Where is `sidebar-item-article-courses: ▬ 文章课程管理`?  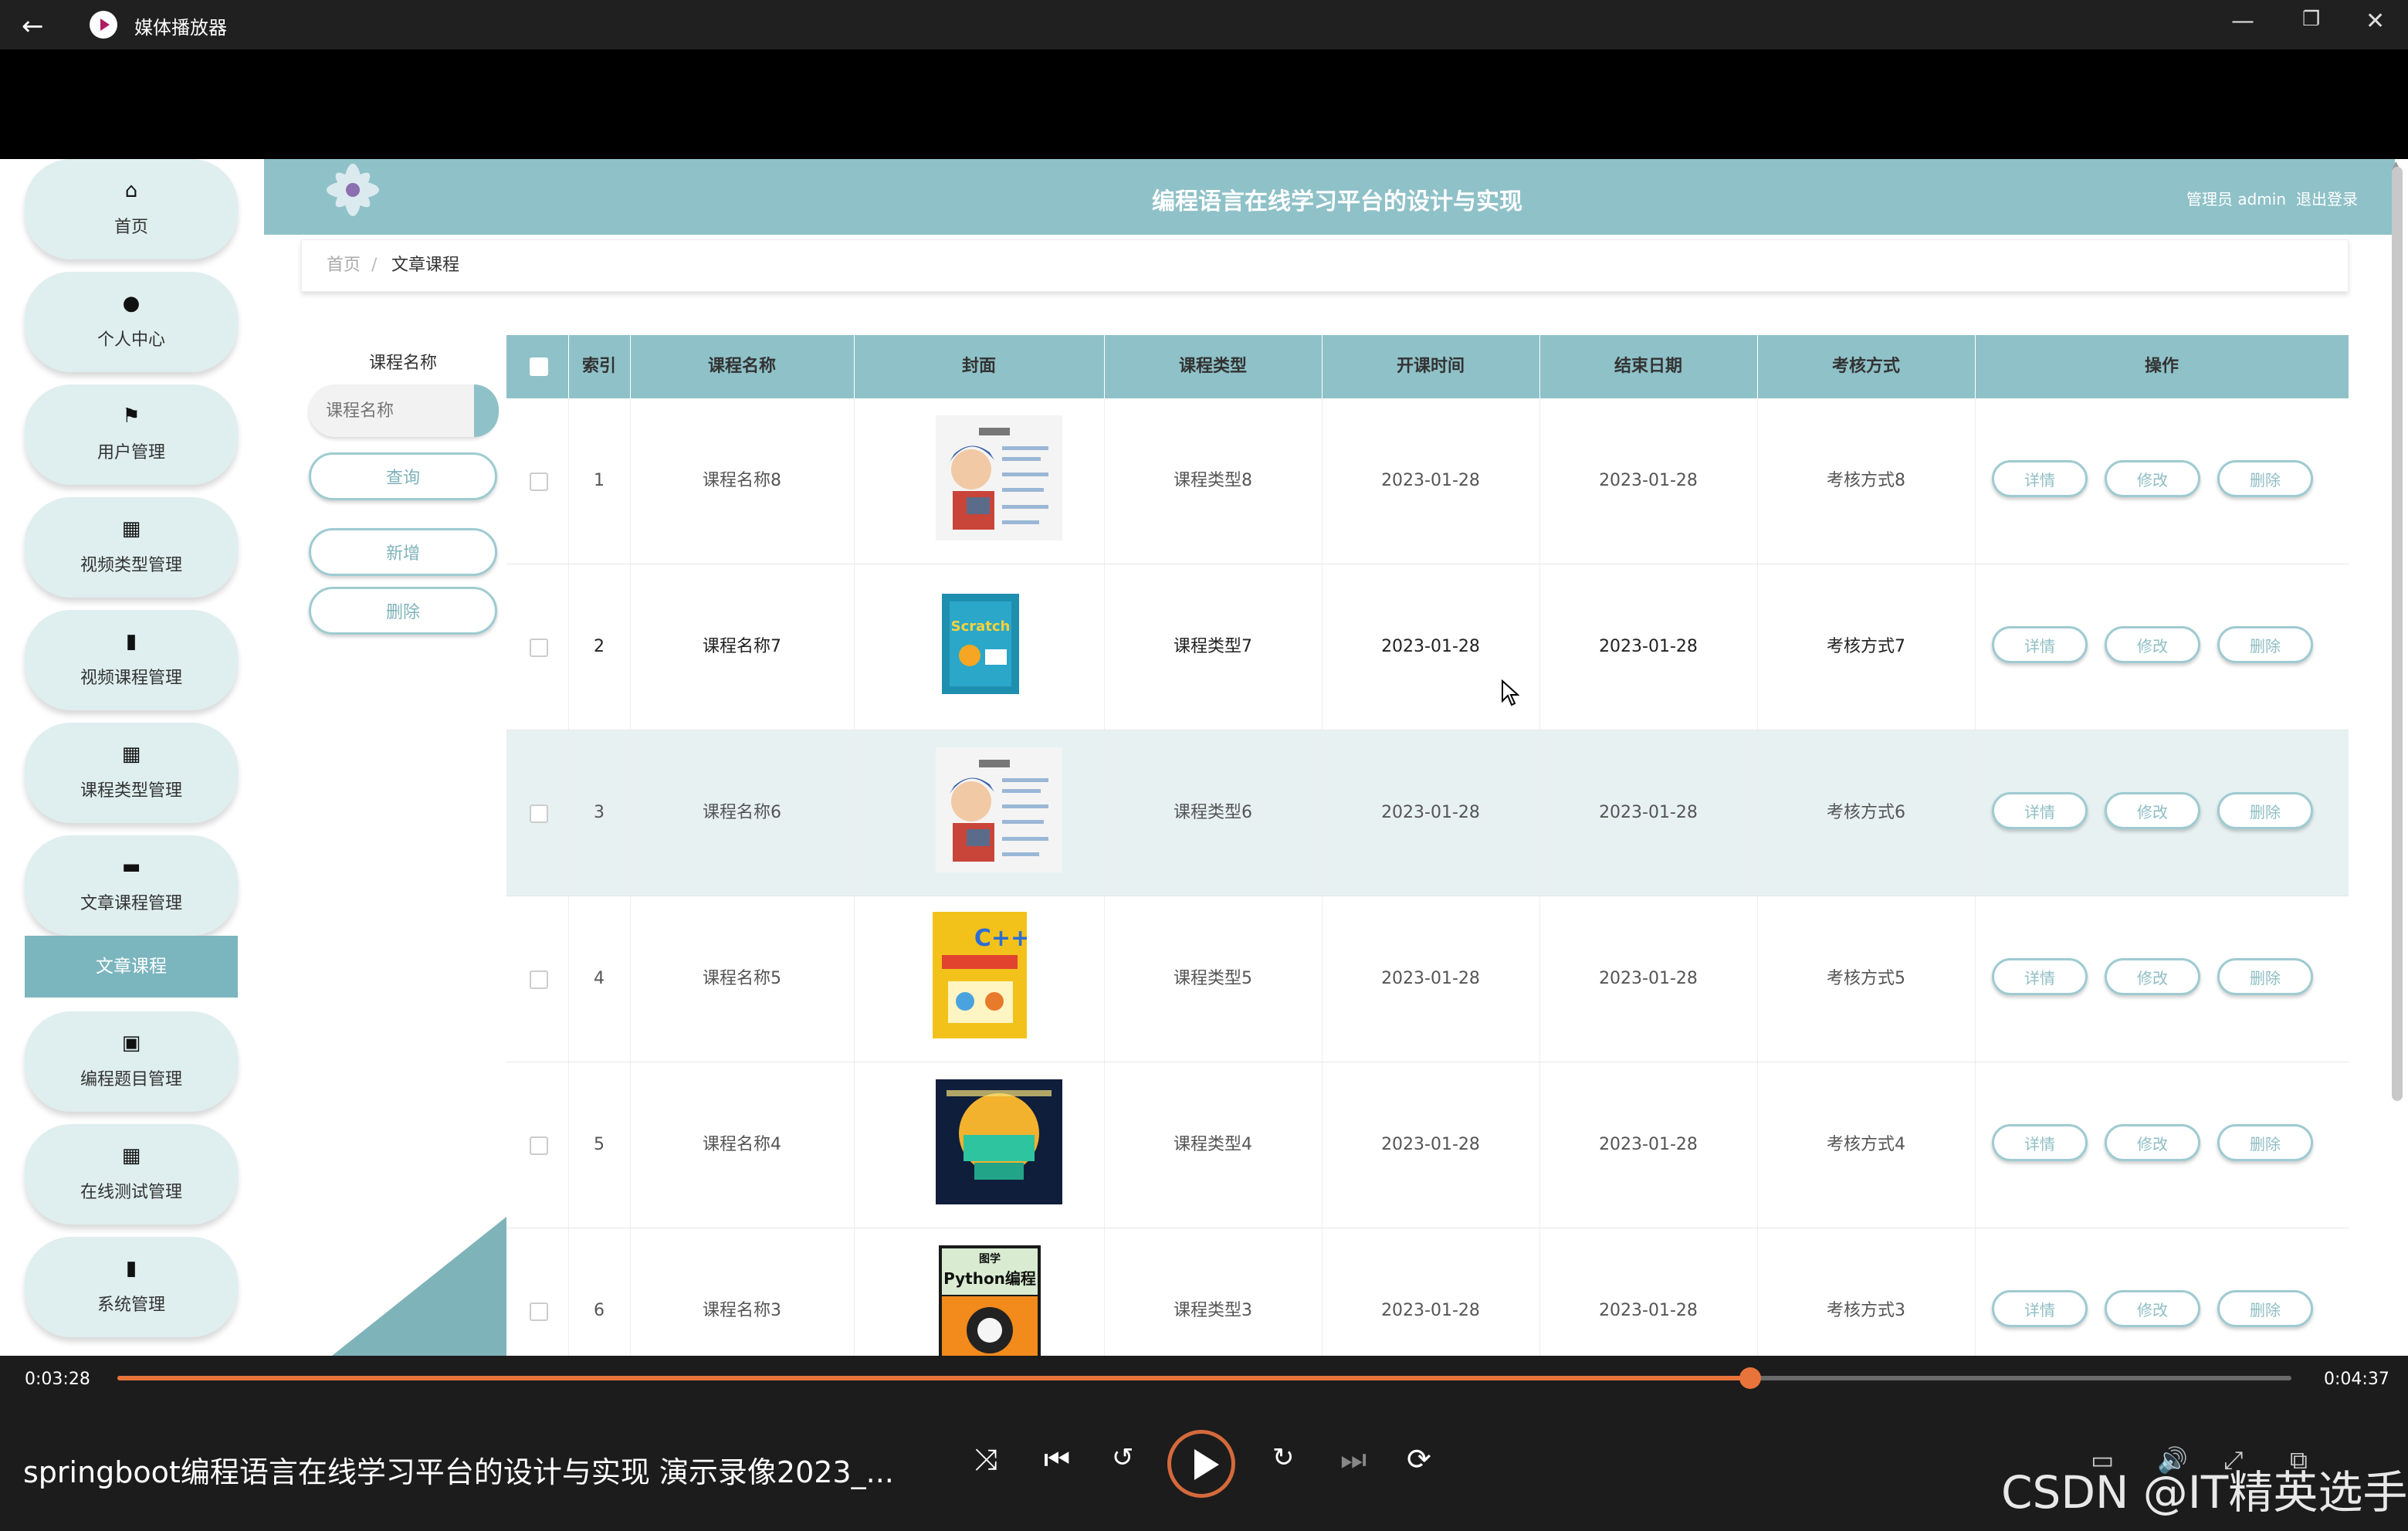
sidebar-item-article-courses: ▬ 文章课程管理 is located at coordinates (131, 886).